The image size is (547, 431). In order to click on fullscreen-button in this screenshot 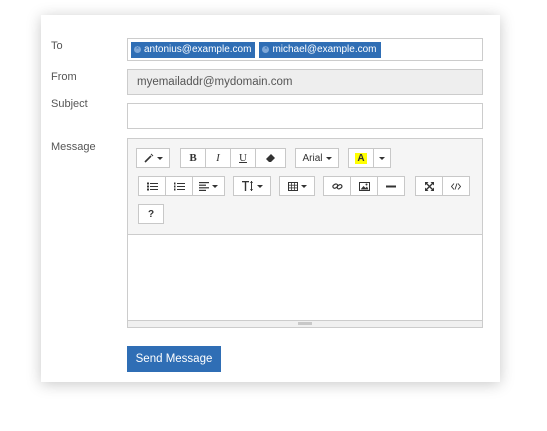, I will do `click(429, 186)`.